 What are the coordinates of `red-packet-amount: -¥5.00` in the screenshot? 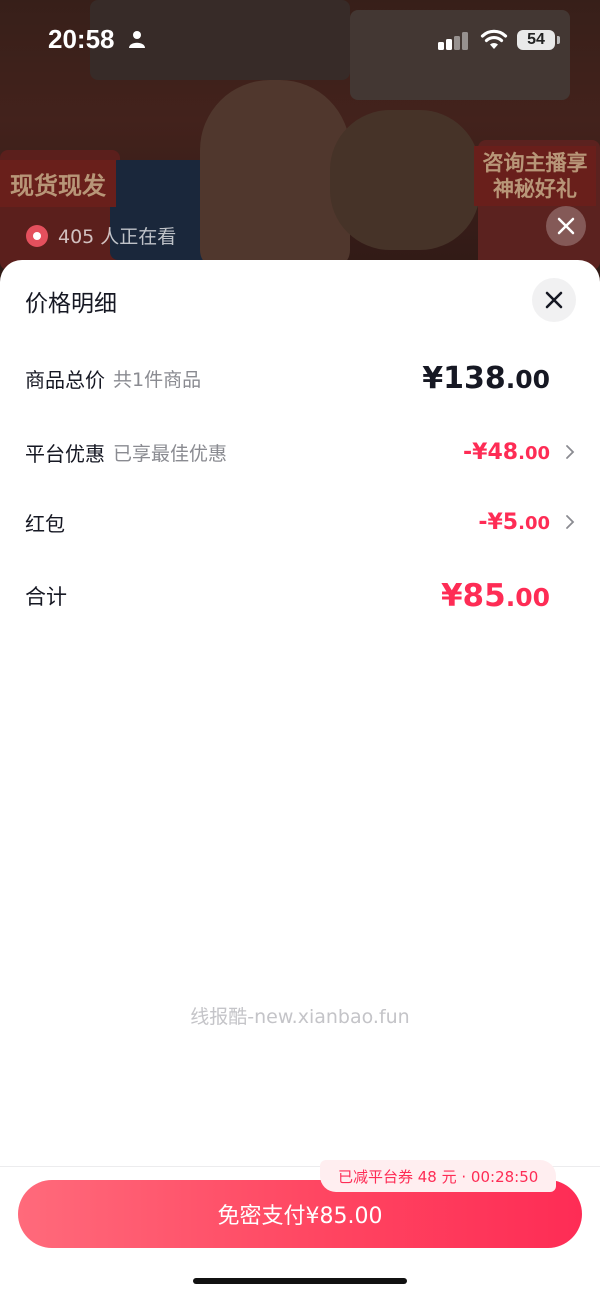 It's located at (514, 522).